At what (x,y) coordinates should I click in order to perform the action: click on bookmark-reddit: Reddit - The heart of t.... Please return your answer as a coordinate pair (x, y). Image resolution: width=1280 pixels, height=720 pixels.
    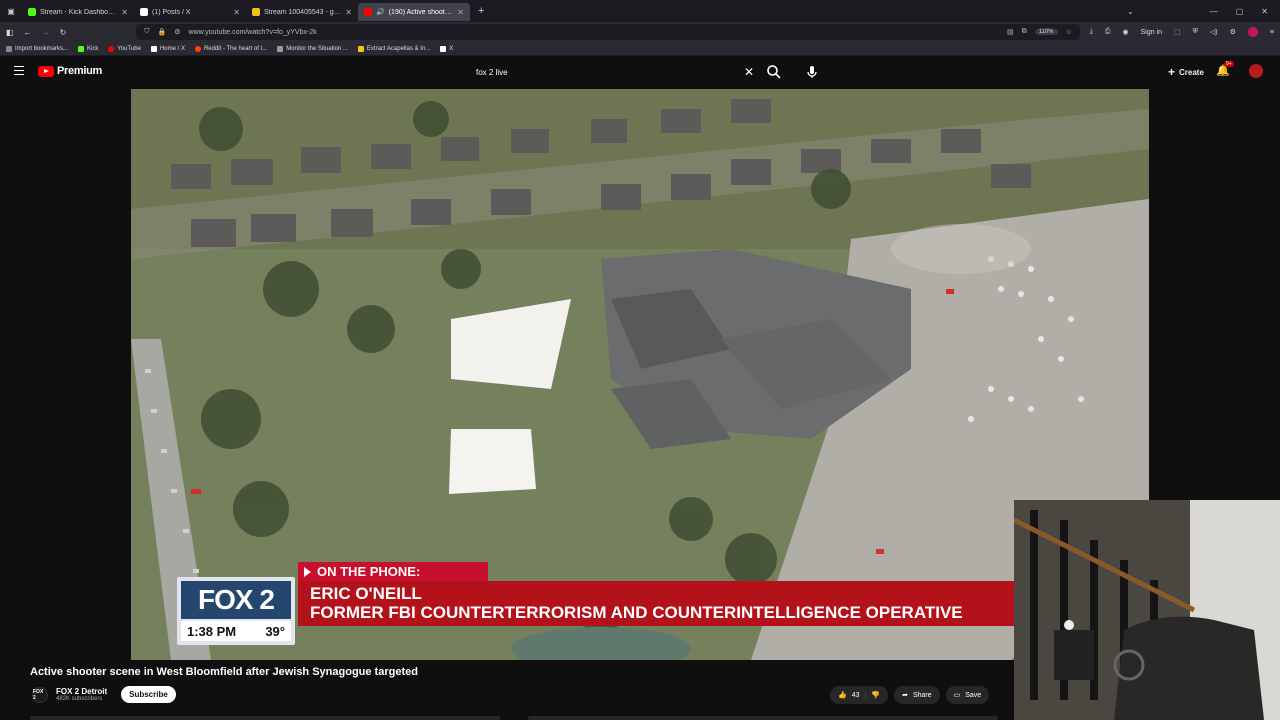
    Looking at the image, I should click on (231, 48).